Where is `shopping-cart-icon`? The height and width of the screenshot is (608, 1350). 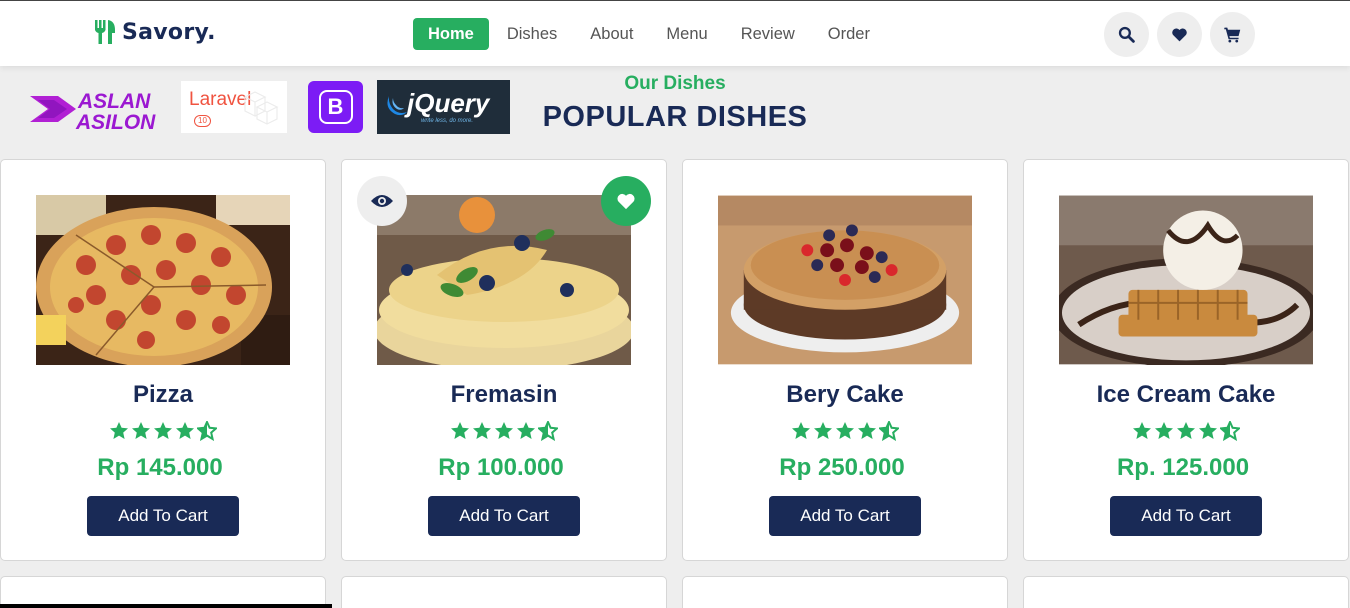 shopping-cart-icon is located at coordinates (1232, 35).